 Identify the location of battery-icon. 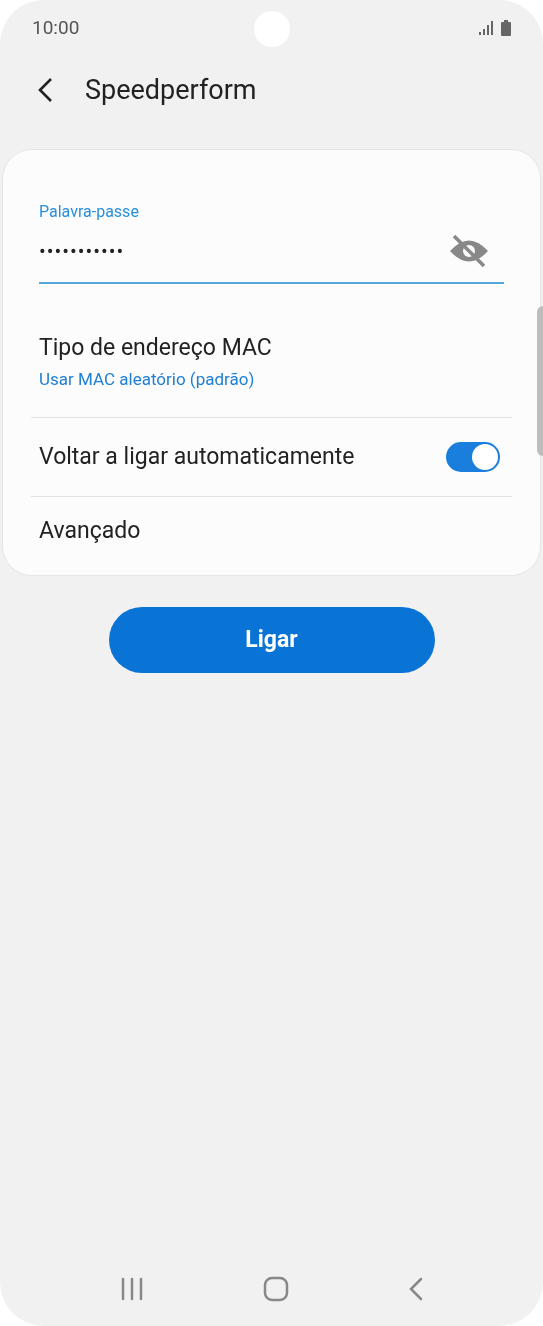
(506, 28).